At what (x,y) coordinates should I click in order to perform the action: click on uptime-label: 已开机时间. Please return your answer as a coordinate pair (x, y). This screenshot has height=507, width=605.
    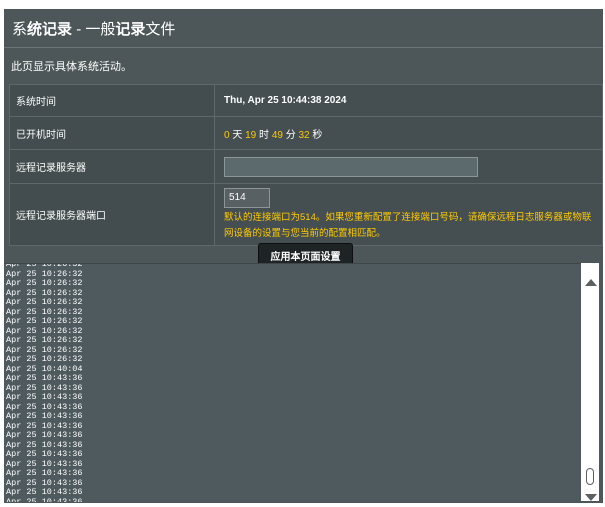
    Looking at the image, I should click on (112, 133).